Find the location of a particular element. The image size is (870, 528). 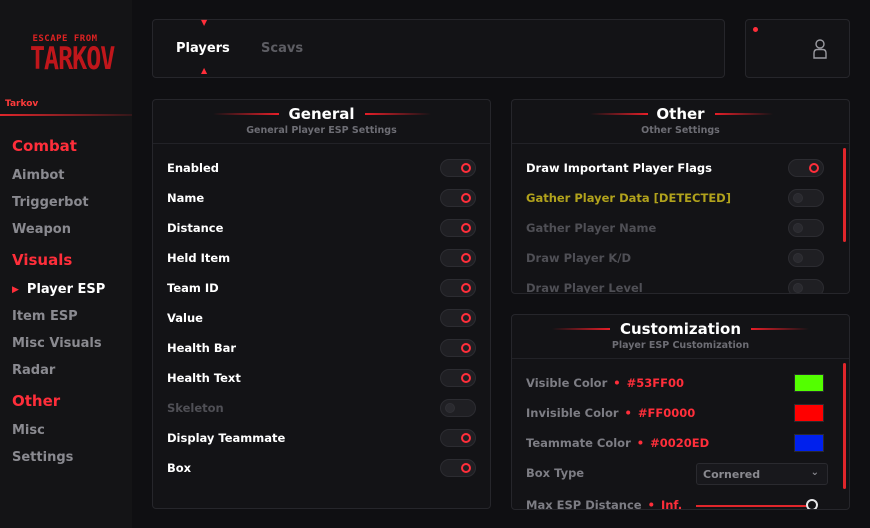

active-arrow-icon: ▶ is located at coordinates (15, 290).